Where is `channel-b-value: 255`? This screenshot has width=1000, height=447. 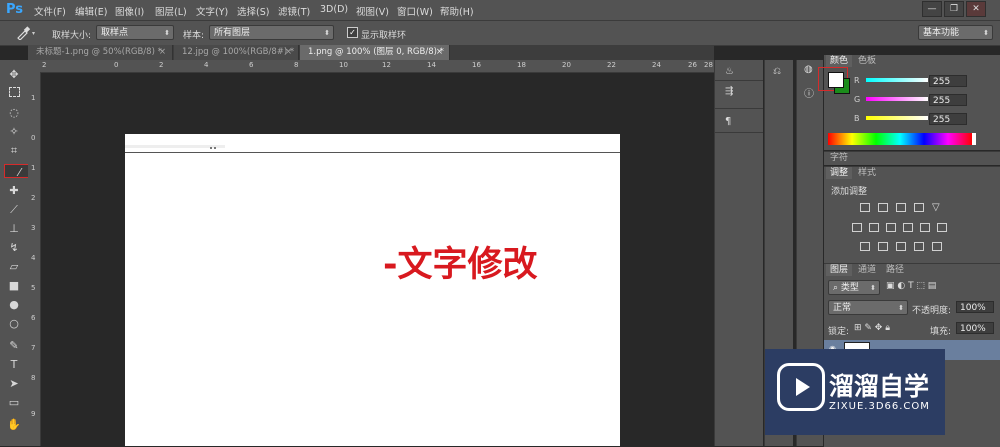 channel-b-value: 255 is located at coordinates (948, 119).